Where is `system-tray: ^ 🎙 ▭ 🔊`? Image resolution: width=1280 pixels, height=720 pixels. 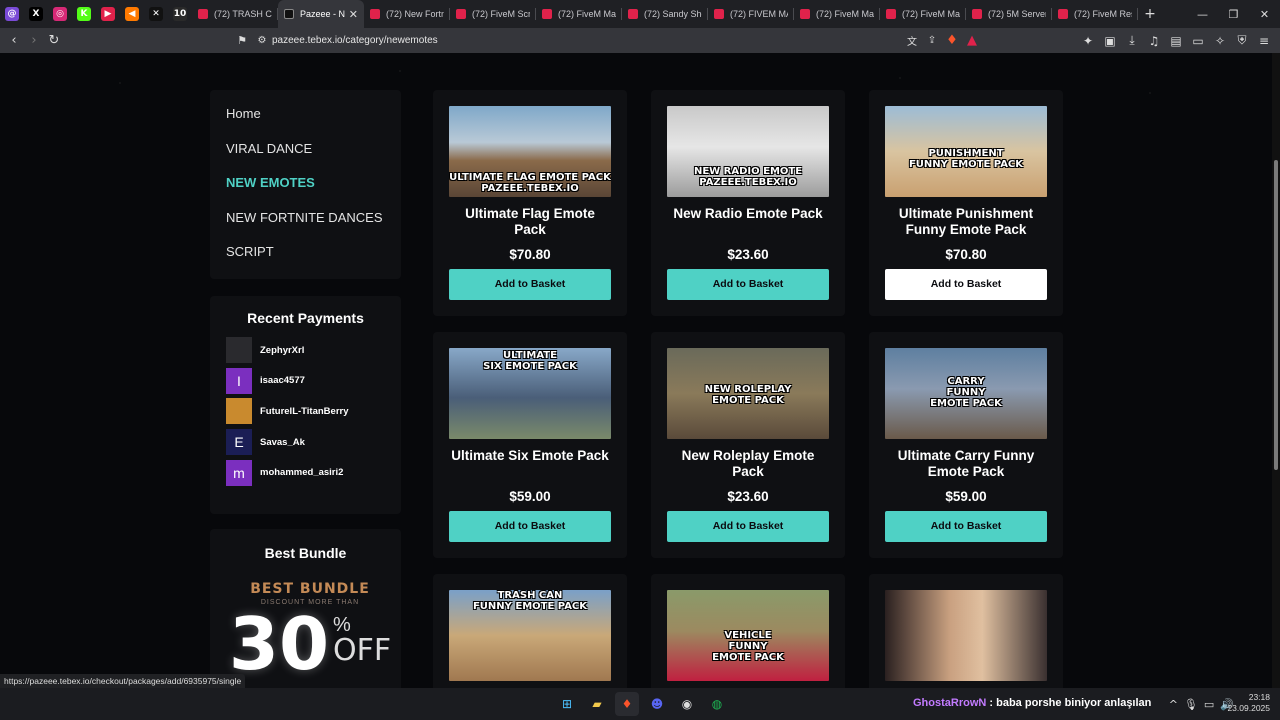 system-tray: ^ 🎙 ▭ 🔊 is located at coordinates (1201, 704).